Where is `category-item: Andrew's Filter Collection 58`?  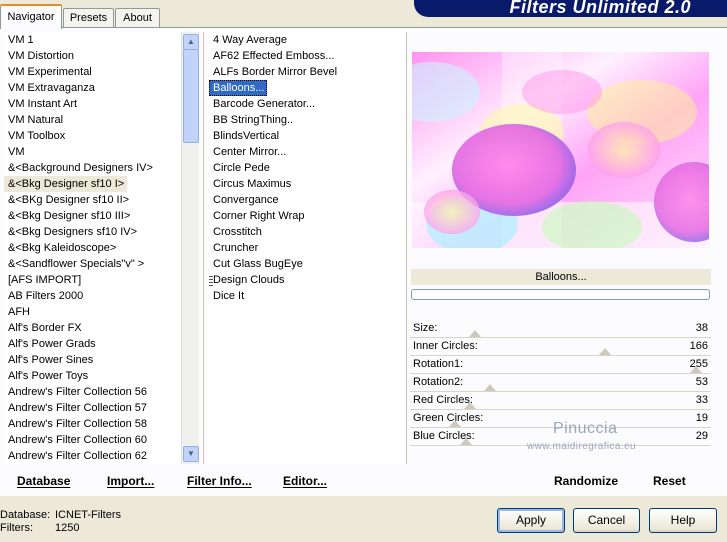
category-item: Andrew's Filter Collection 58 is located at coordinates (92, 424).